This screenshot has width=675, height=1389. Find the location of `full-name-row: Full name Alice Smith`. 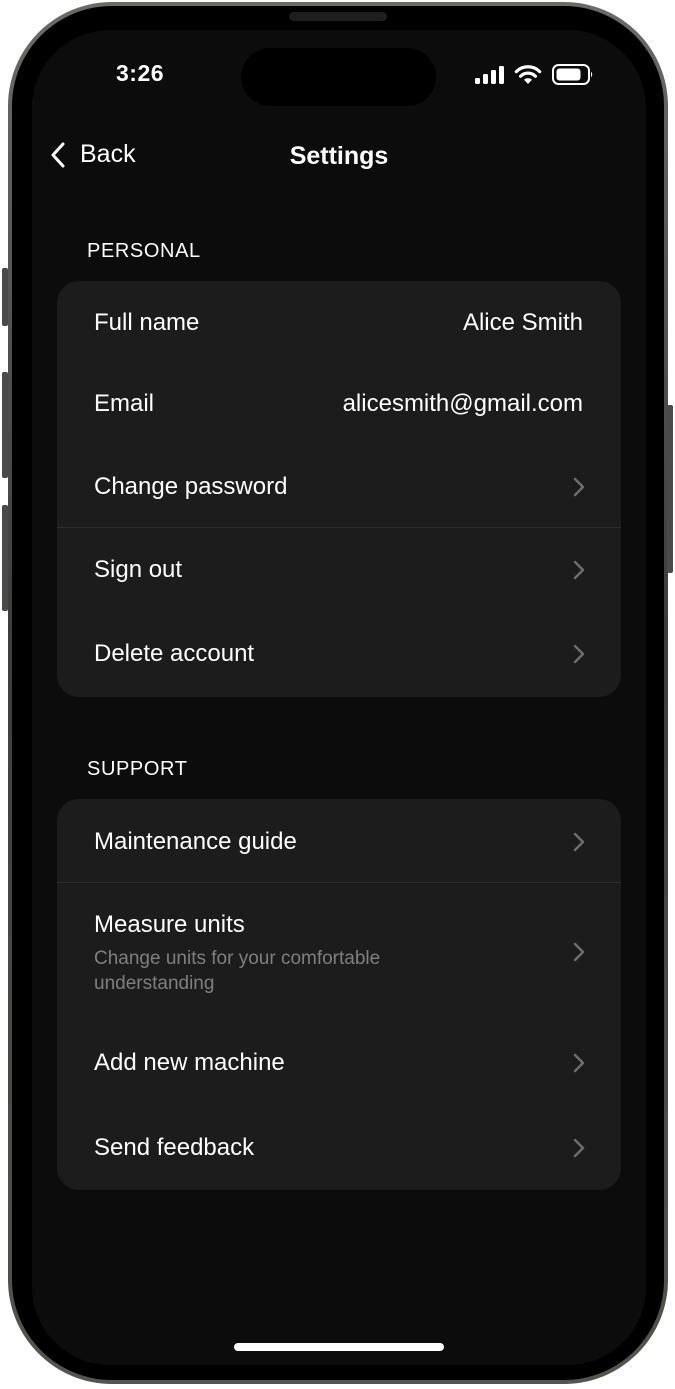

full-name-row: Full name Alice Smith is located at coordinates (339, 322).